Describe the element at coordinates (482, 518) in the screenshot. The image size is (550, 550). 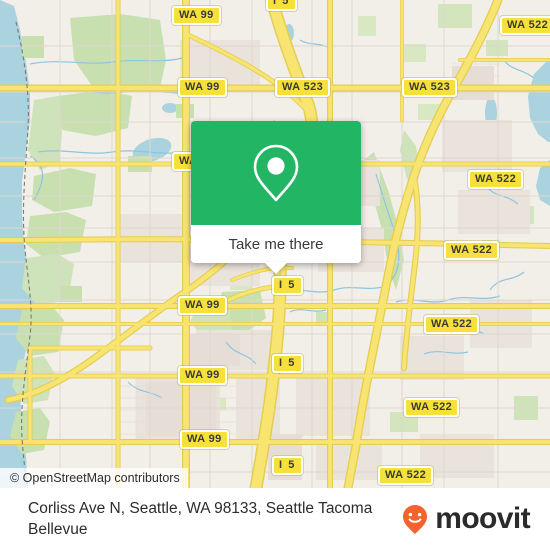
I see `moovit-wordmark: moovit` at that location.